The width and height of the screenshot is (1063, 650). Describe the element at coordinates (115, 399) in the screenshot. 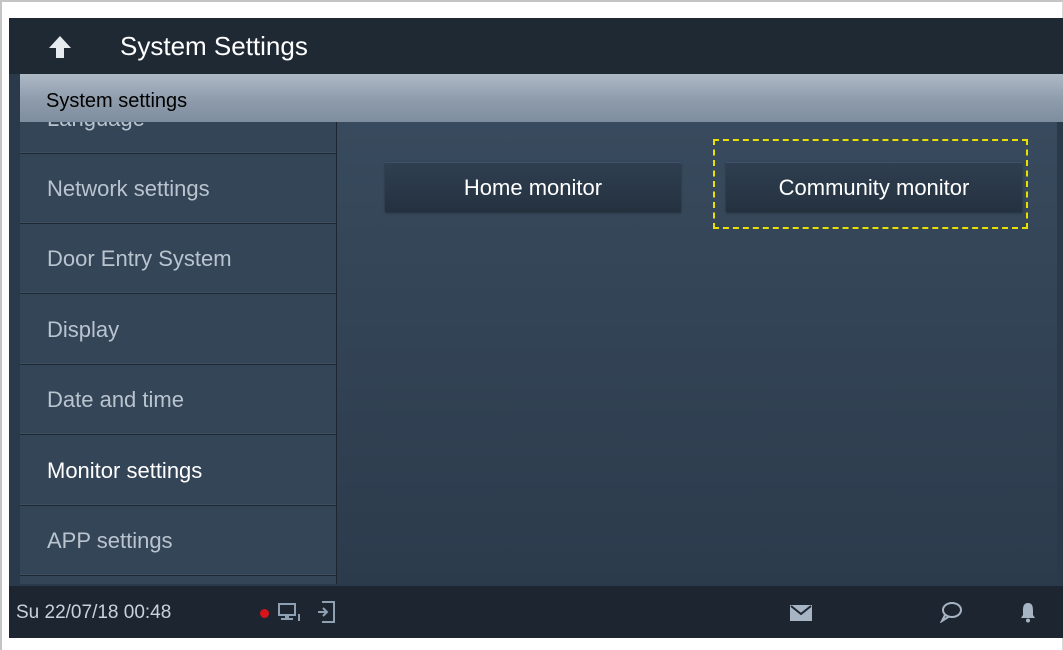

I see `sidebar-item-label: Date and time` at that location.